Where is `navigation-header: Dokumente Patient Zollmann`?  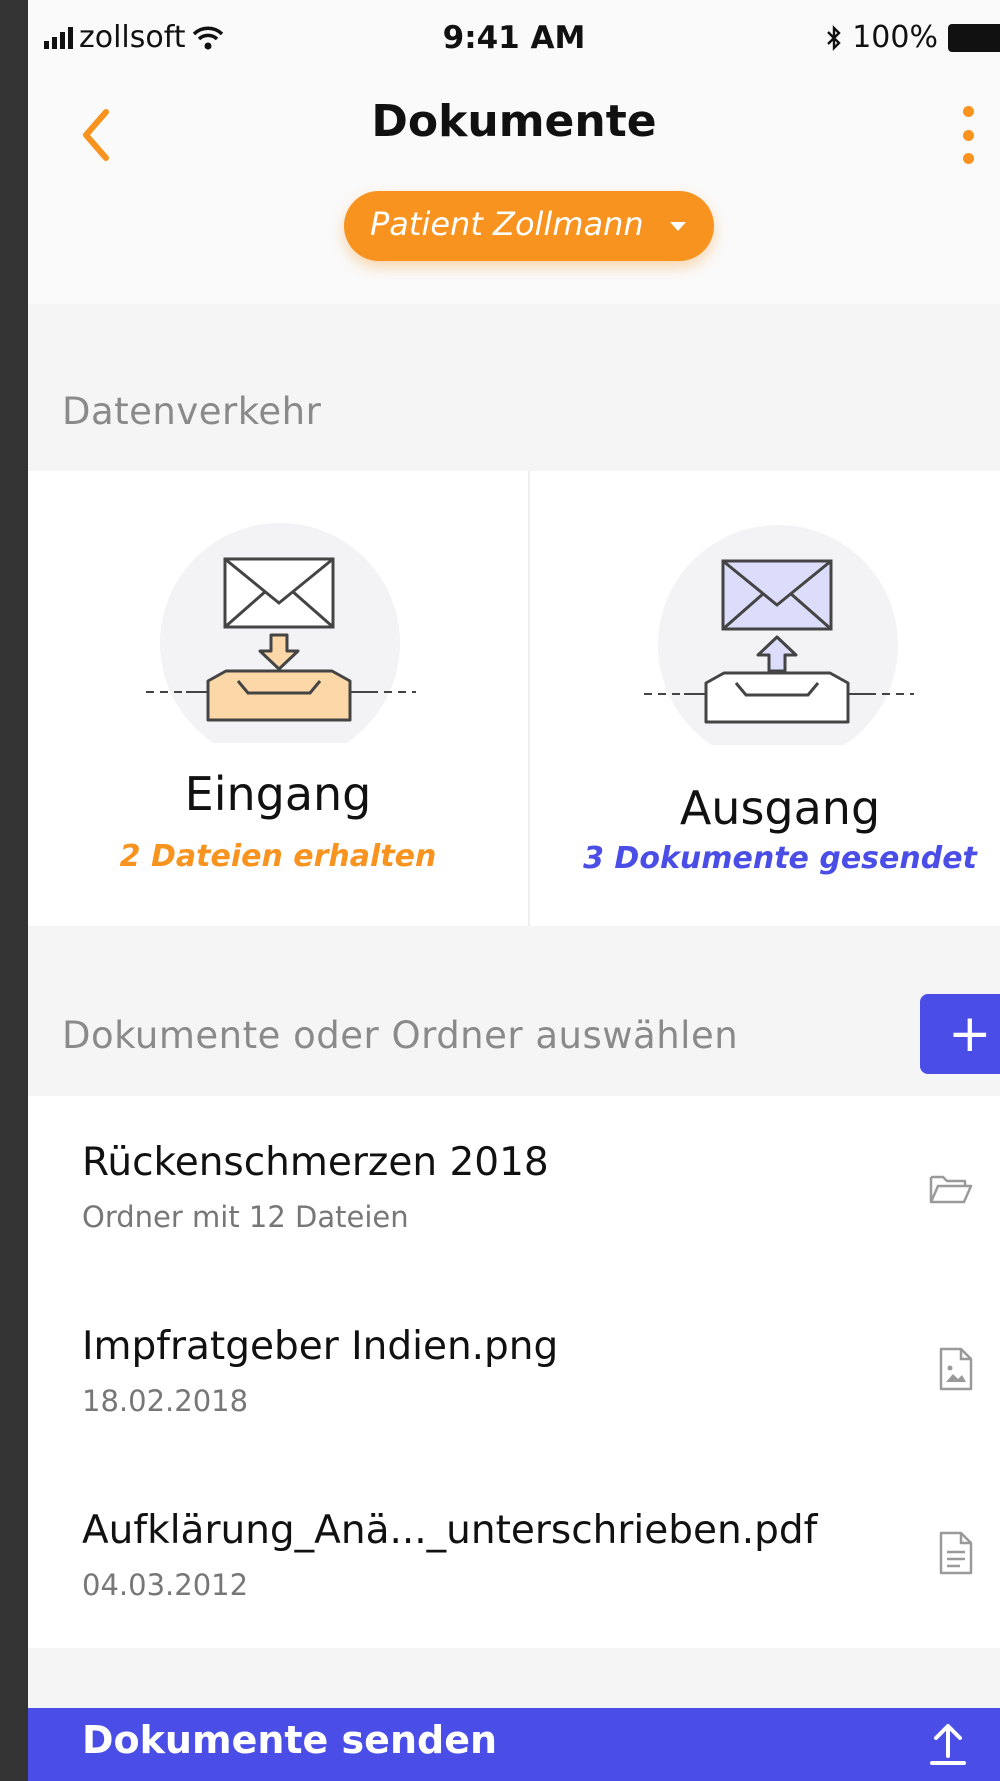 navigation-header: Dokumente Patient Zollmann is located at coordinates (514, 191).